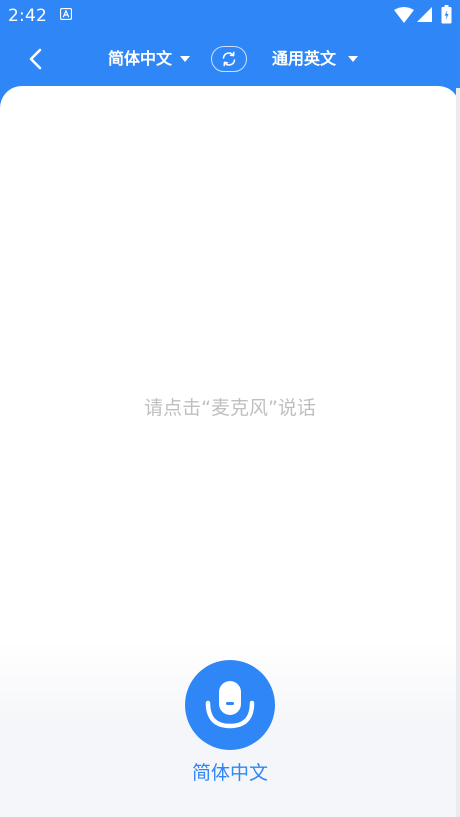 The image size is (460, 817). I want to click on source-language-select: 简体中文, so click(149, 59).